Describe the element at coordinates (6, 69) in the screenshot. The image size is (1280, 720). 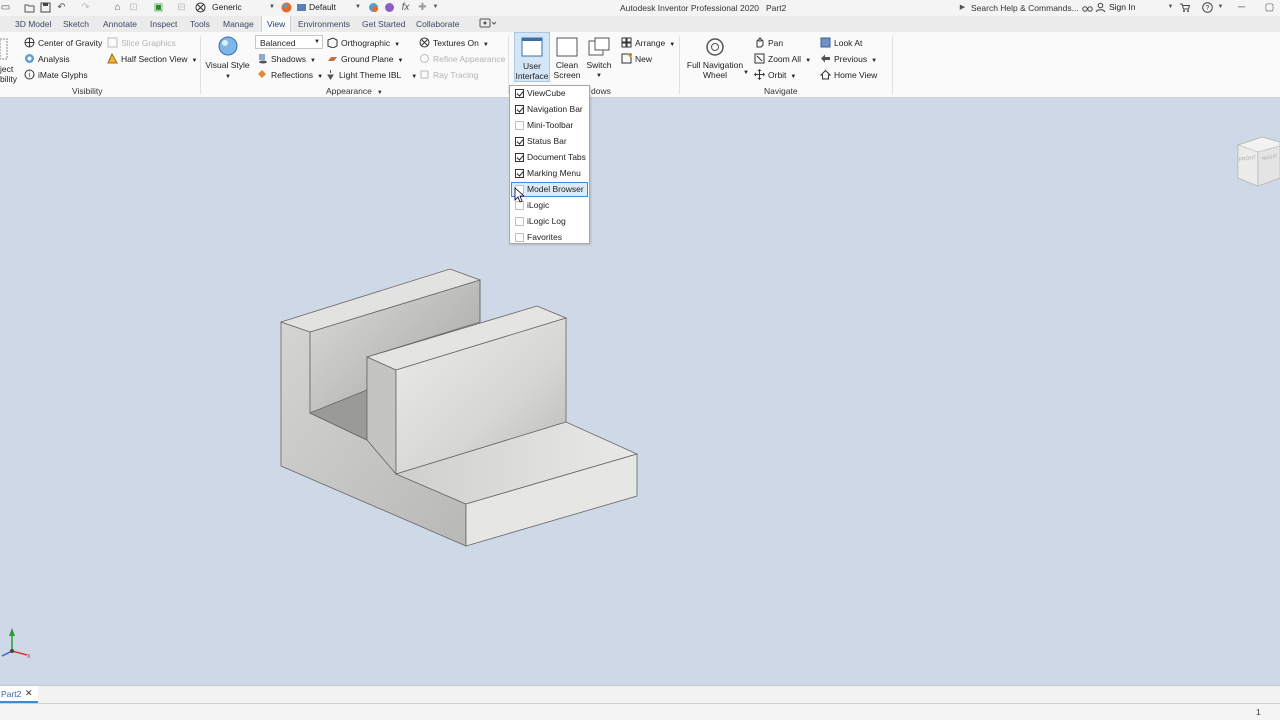
I see `object-visibility-button: ject` at that location.